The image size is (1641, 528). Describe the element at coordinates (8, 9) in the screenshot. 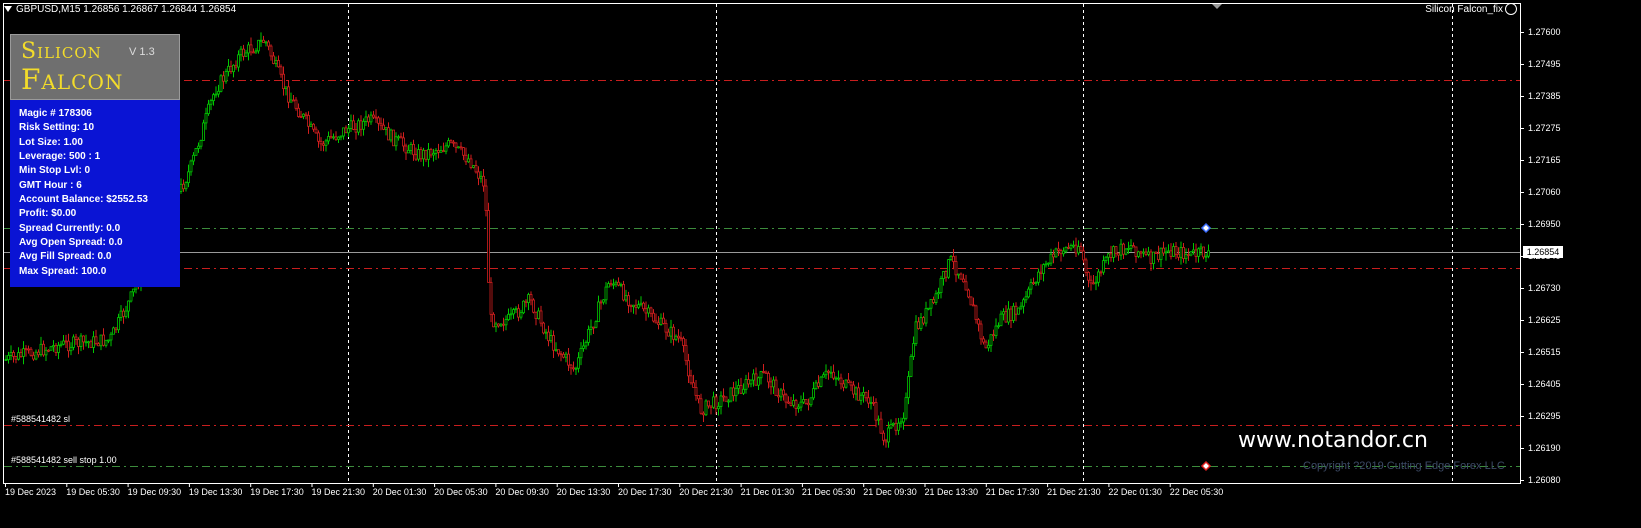

I see `dropdown-triangle-icon` at that location.